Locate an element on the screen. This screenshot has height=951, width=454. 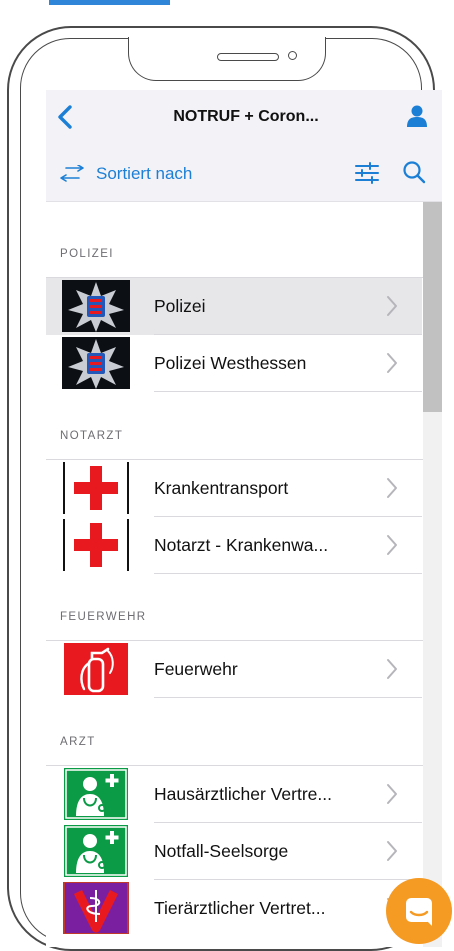
section-header-polizei: POLIZEI is located at coordinates (87, 254).